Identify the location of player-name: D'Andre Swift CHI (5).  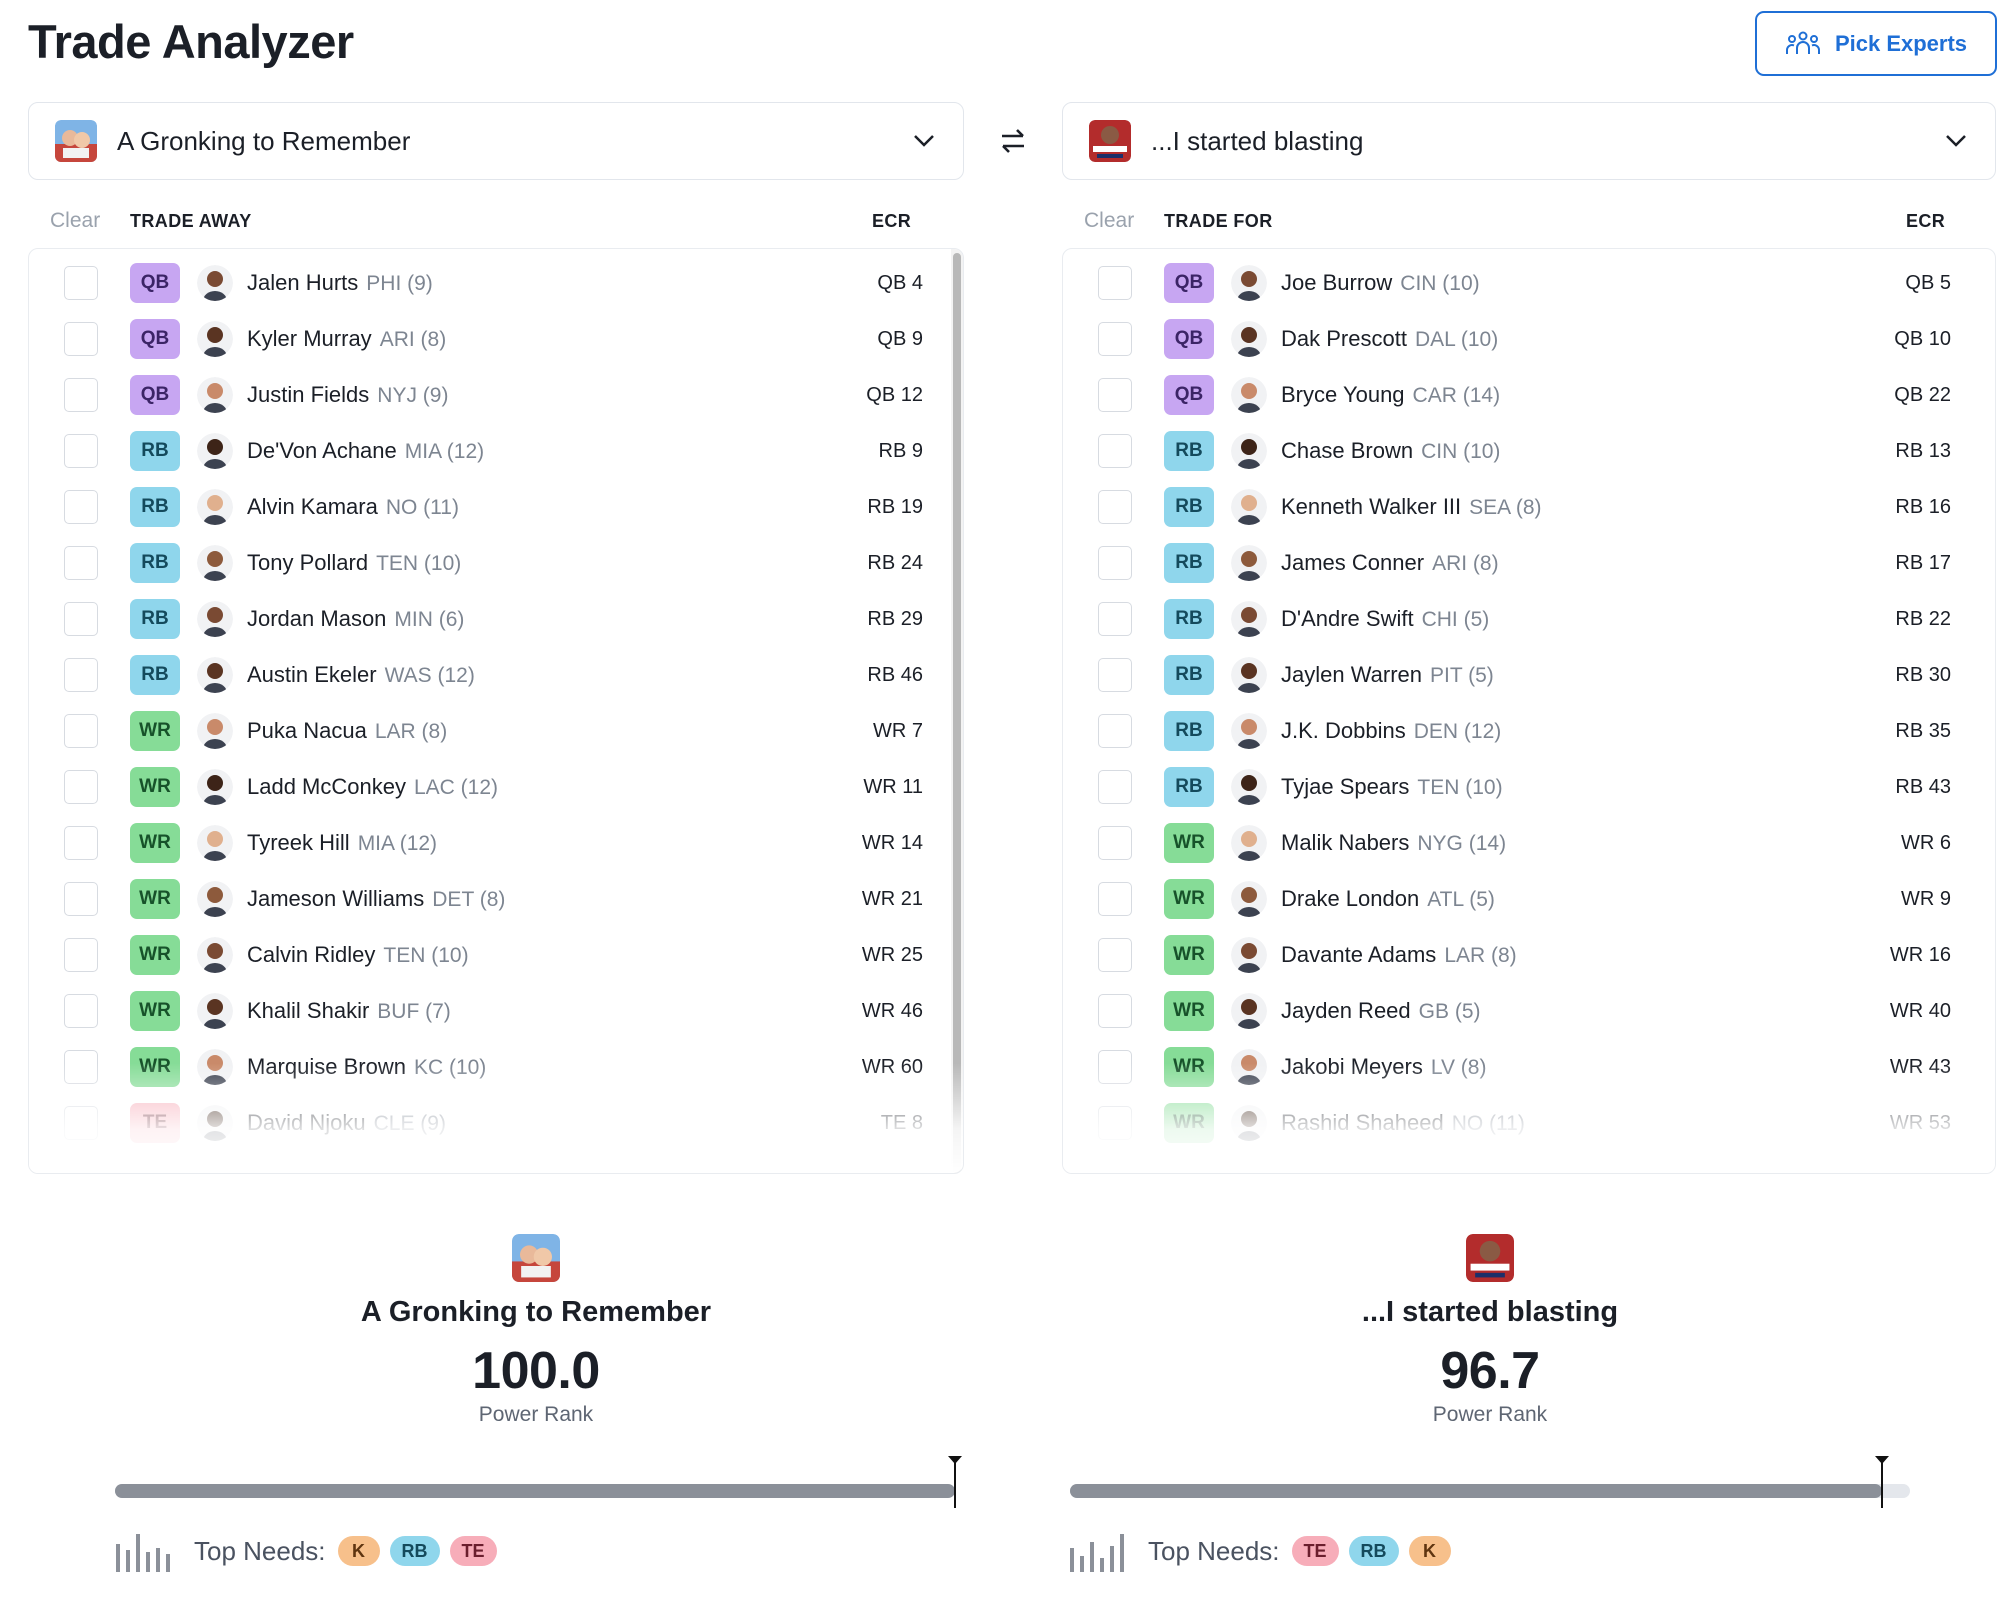
(1385, 619).